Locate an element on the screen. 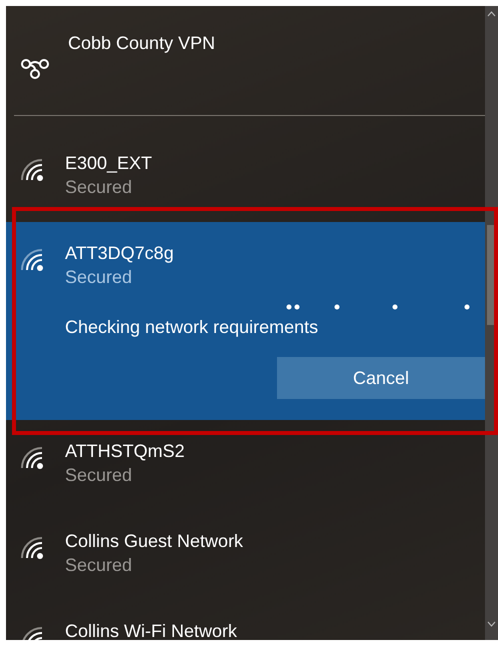 The width and height of the screenshot is (498, 645). network-name: Collins Wi-Fi Network is located at coordinates (151, 630).